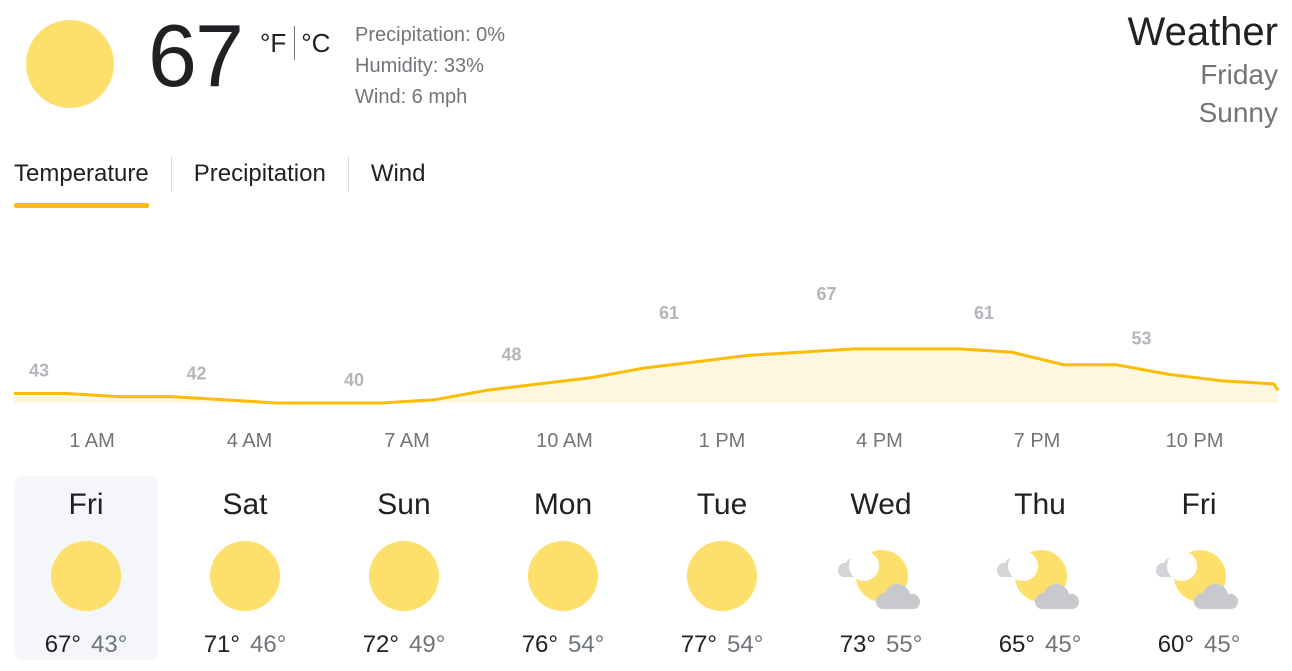 This screenshot has height=671, width=1292. What do you see at coordinates (196, 55) in the screenshot?
I see `current-temperature: 67` at bounding box center [196, 55].